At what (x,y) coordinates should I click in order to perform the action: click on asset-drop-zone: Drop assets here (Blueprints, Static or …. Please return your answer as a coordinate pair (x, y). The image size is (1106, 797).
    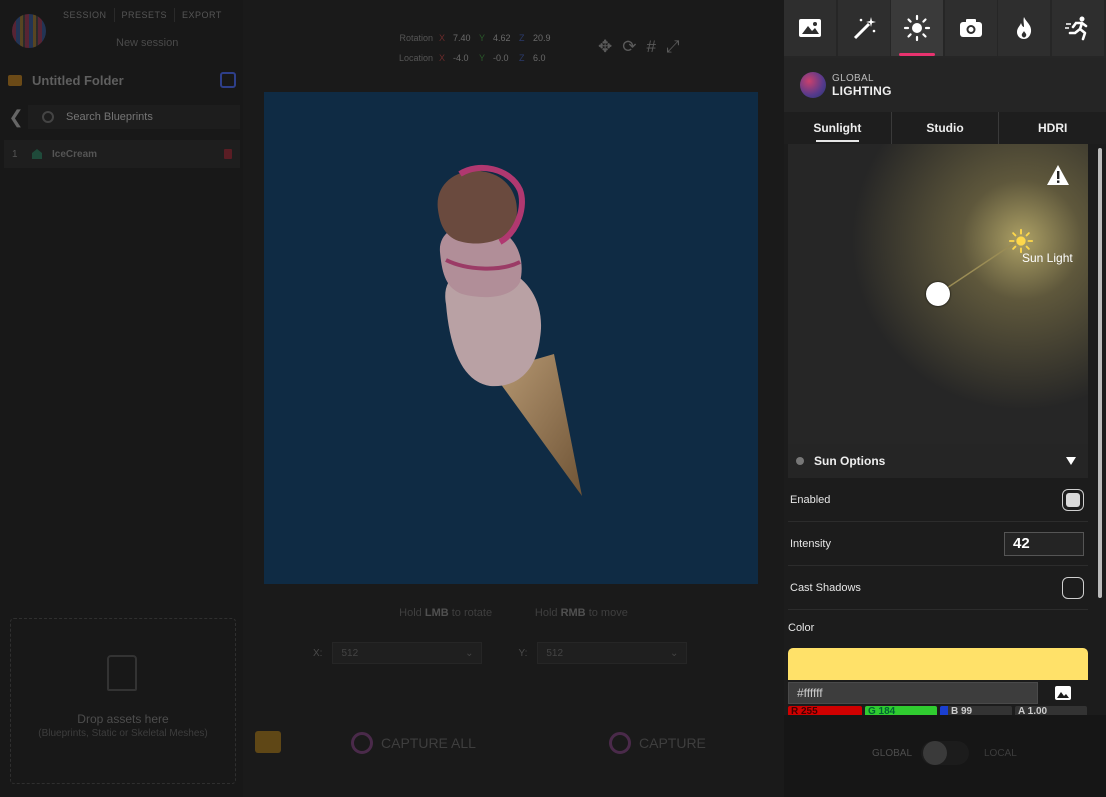
    Looking at the image, I should click on (123, 701).